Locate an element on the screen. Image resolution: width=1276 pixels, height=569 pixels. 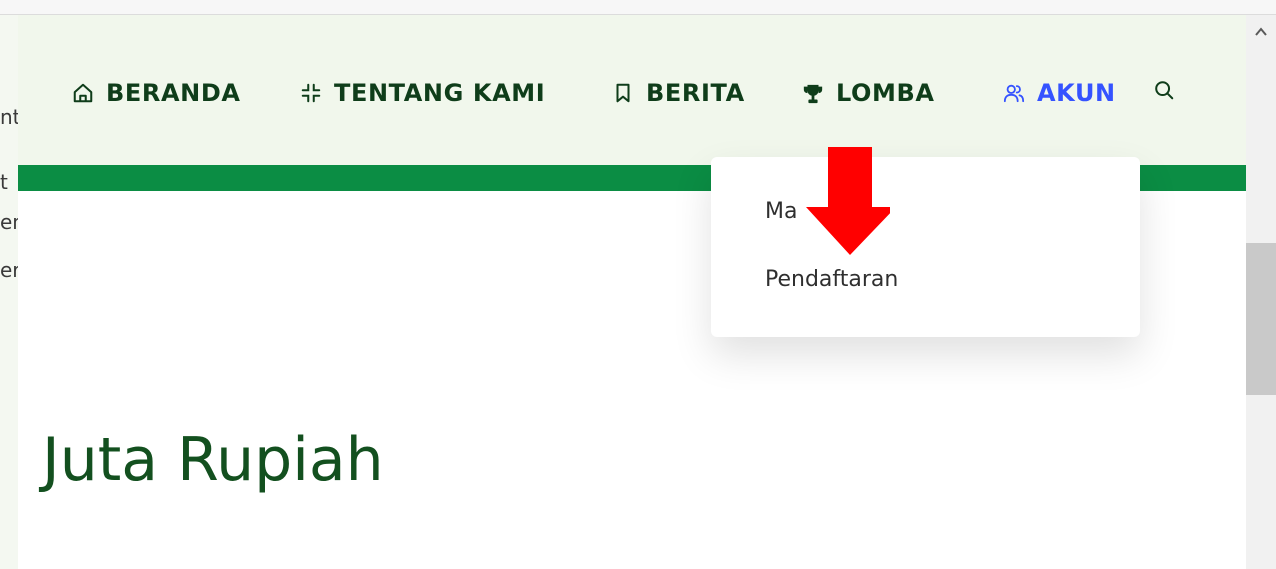
nav-item-akun: AKUN is located at coordinates (1059, 93).